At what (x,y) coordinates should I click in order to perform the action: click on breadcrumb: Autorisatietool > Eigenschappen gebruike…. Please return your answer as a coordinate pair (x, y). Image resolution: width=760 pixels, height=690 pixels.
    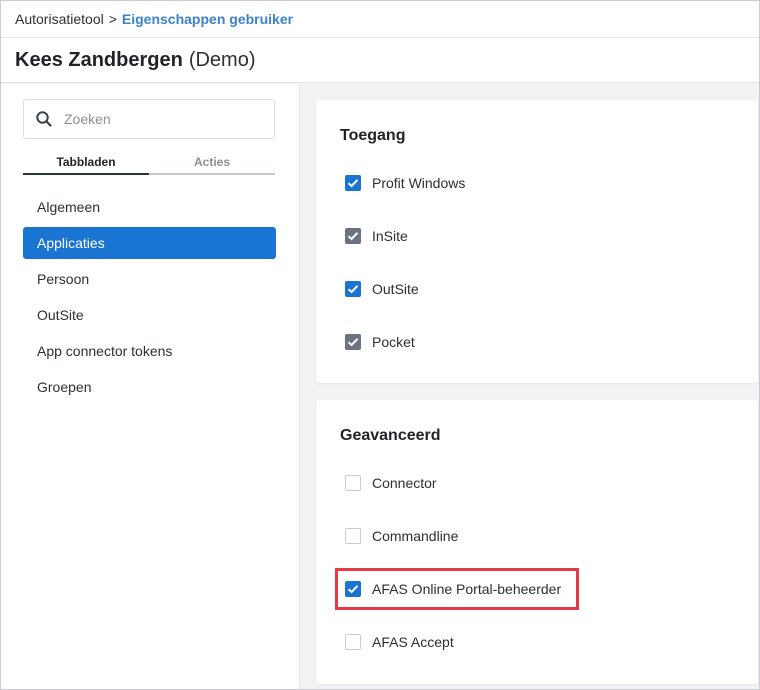
    Looking at the image, I should click on (380, 19).